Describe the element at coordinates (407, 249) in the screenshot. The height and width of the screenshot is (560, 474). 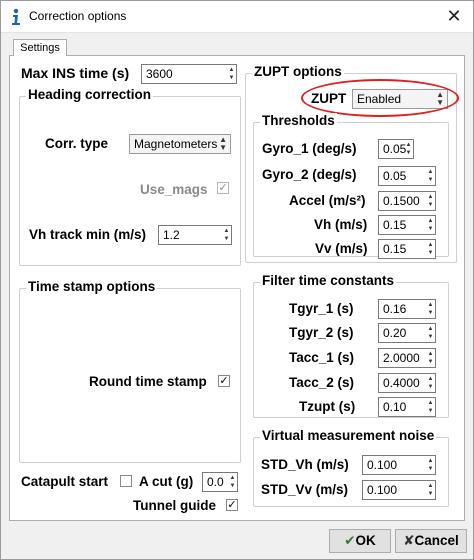
I see `vv-input: 0.15 ▲ ▼` at that location.